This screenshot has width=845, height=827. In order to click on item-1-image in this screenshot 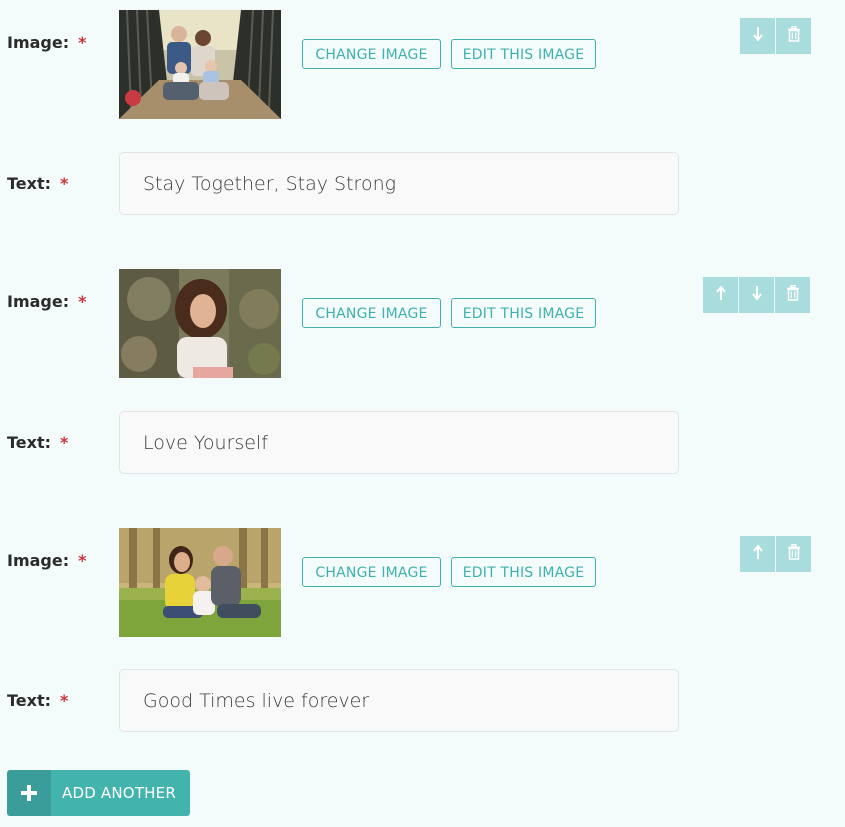, I will do `click(200, 64)`.